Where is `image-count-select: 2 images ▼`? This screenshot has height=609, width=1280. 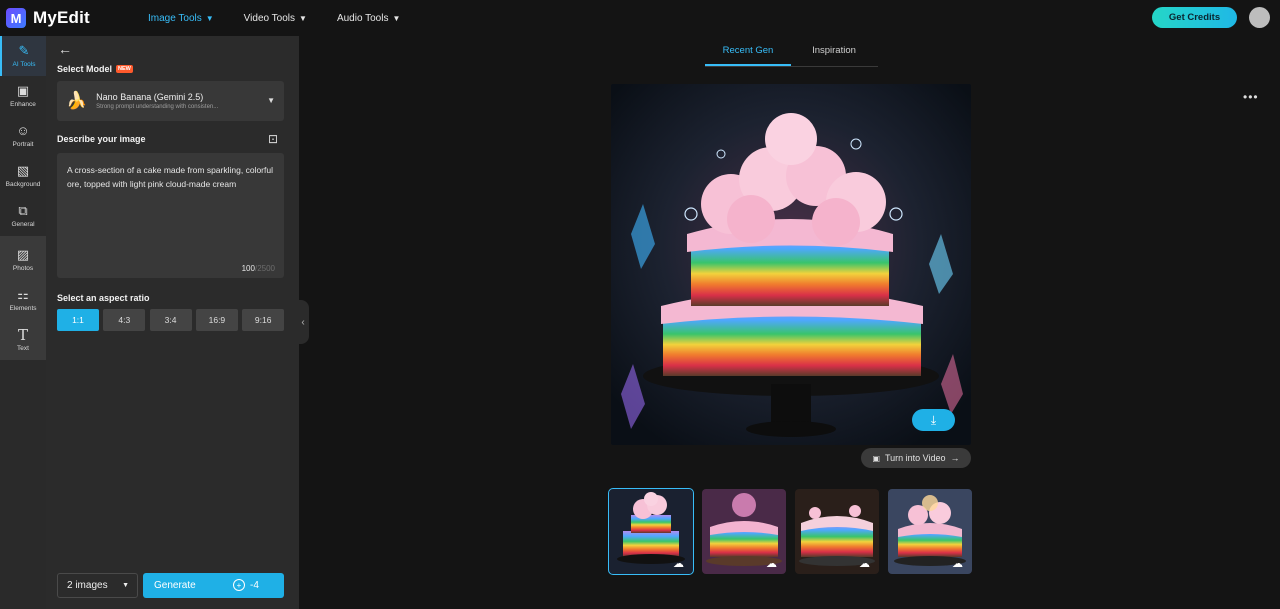 image-count-select: 2 images ▼ is located at coordinates (97, 585).